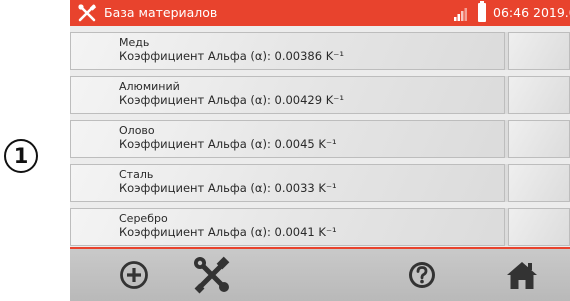 This screenshot has height=301, width=570. I want to click on signal-icon, so click(460, 14).